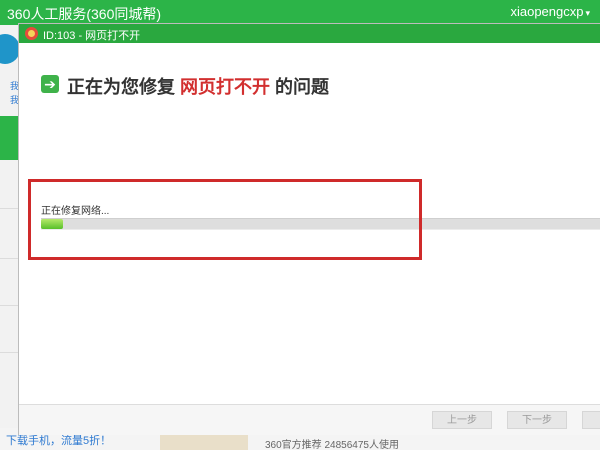 The width and height of the screenshot is (600, 451). Describe the element at coordinates (225, 219) in the screenshot. I see `red-highlight-annotation` at that location.